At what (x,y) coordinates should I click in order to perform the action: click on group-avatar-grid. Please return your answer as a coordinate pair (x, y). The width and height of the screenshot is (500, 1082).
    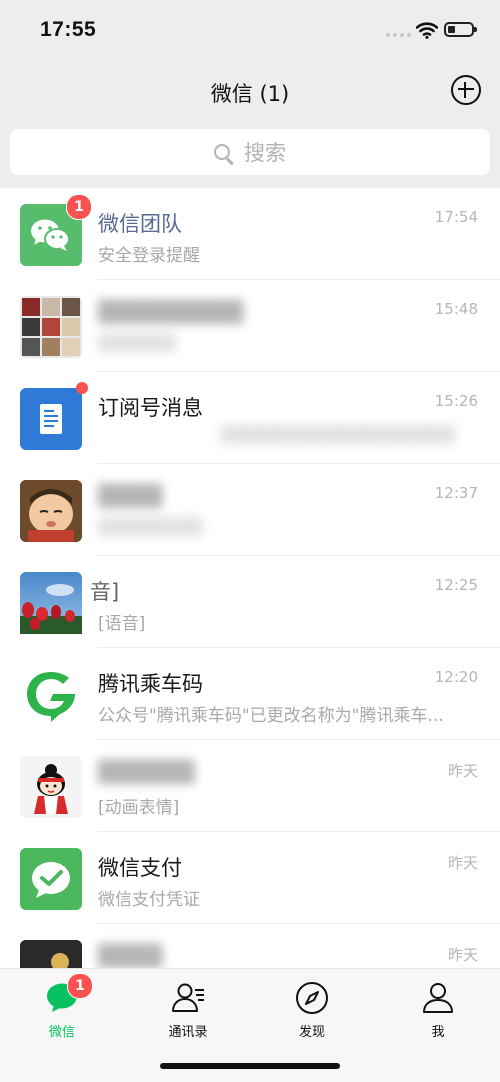
    Looking at the image, I should click on (51, 327).